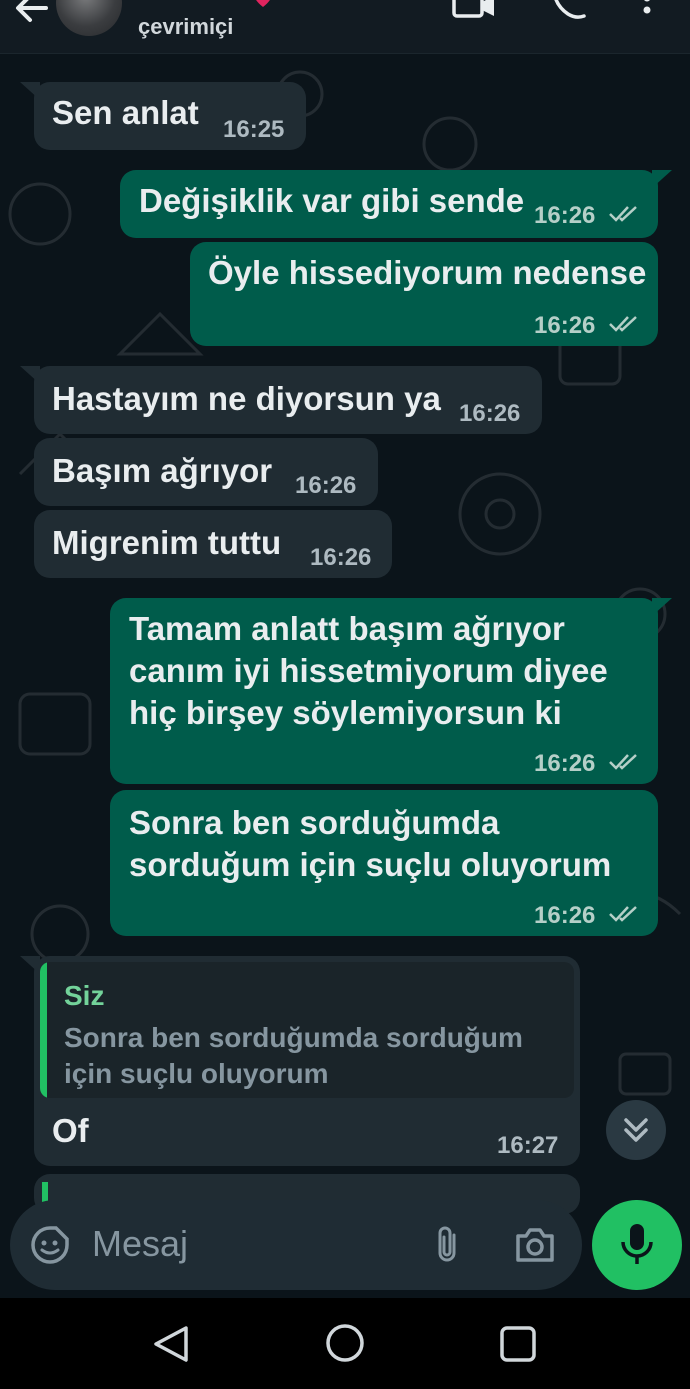  Describe the element at coordinates (314, 822) in the screenshot. I see `message-text-line: Sonra ben sorduğumda` at that location.